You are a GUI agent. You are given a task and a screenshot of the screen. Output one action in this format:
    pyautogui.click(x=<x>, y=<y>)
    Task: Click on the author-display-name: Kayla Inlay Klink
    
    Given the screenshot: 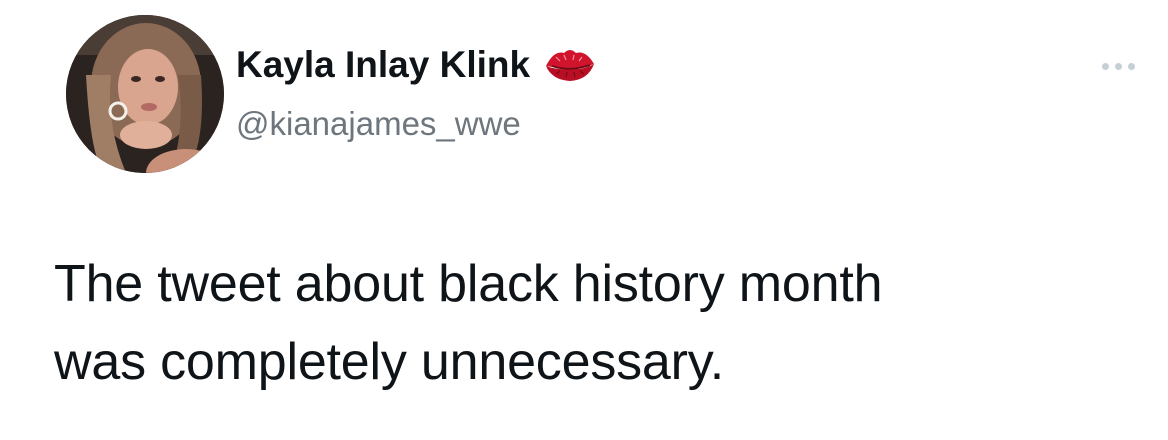 What is the action you would take?
    pyautogui.click(x=383, y=65)
    